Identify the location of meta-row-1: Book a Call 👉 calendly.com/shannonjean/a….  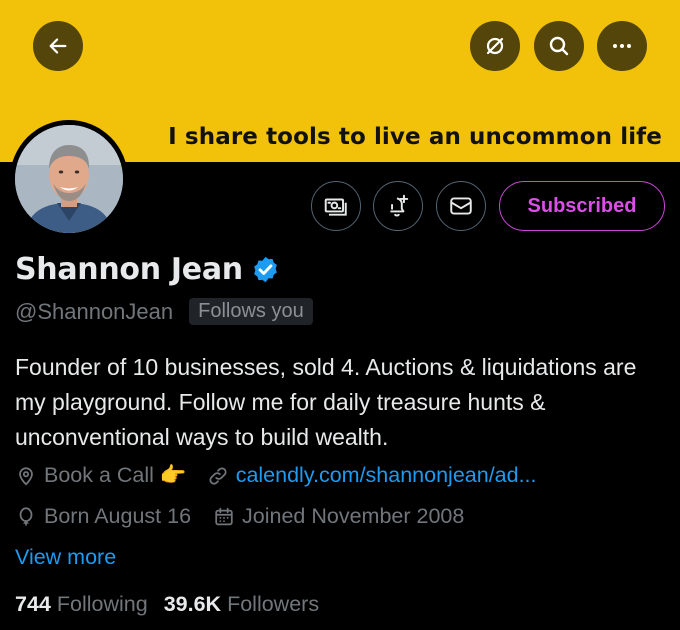
(276, 475).